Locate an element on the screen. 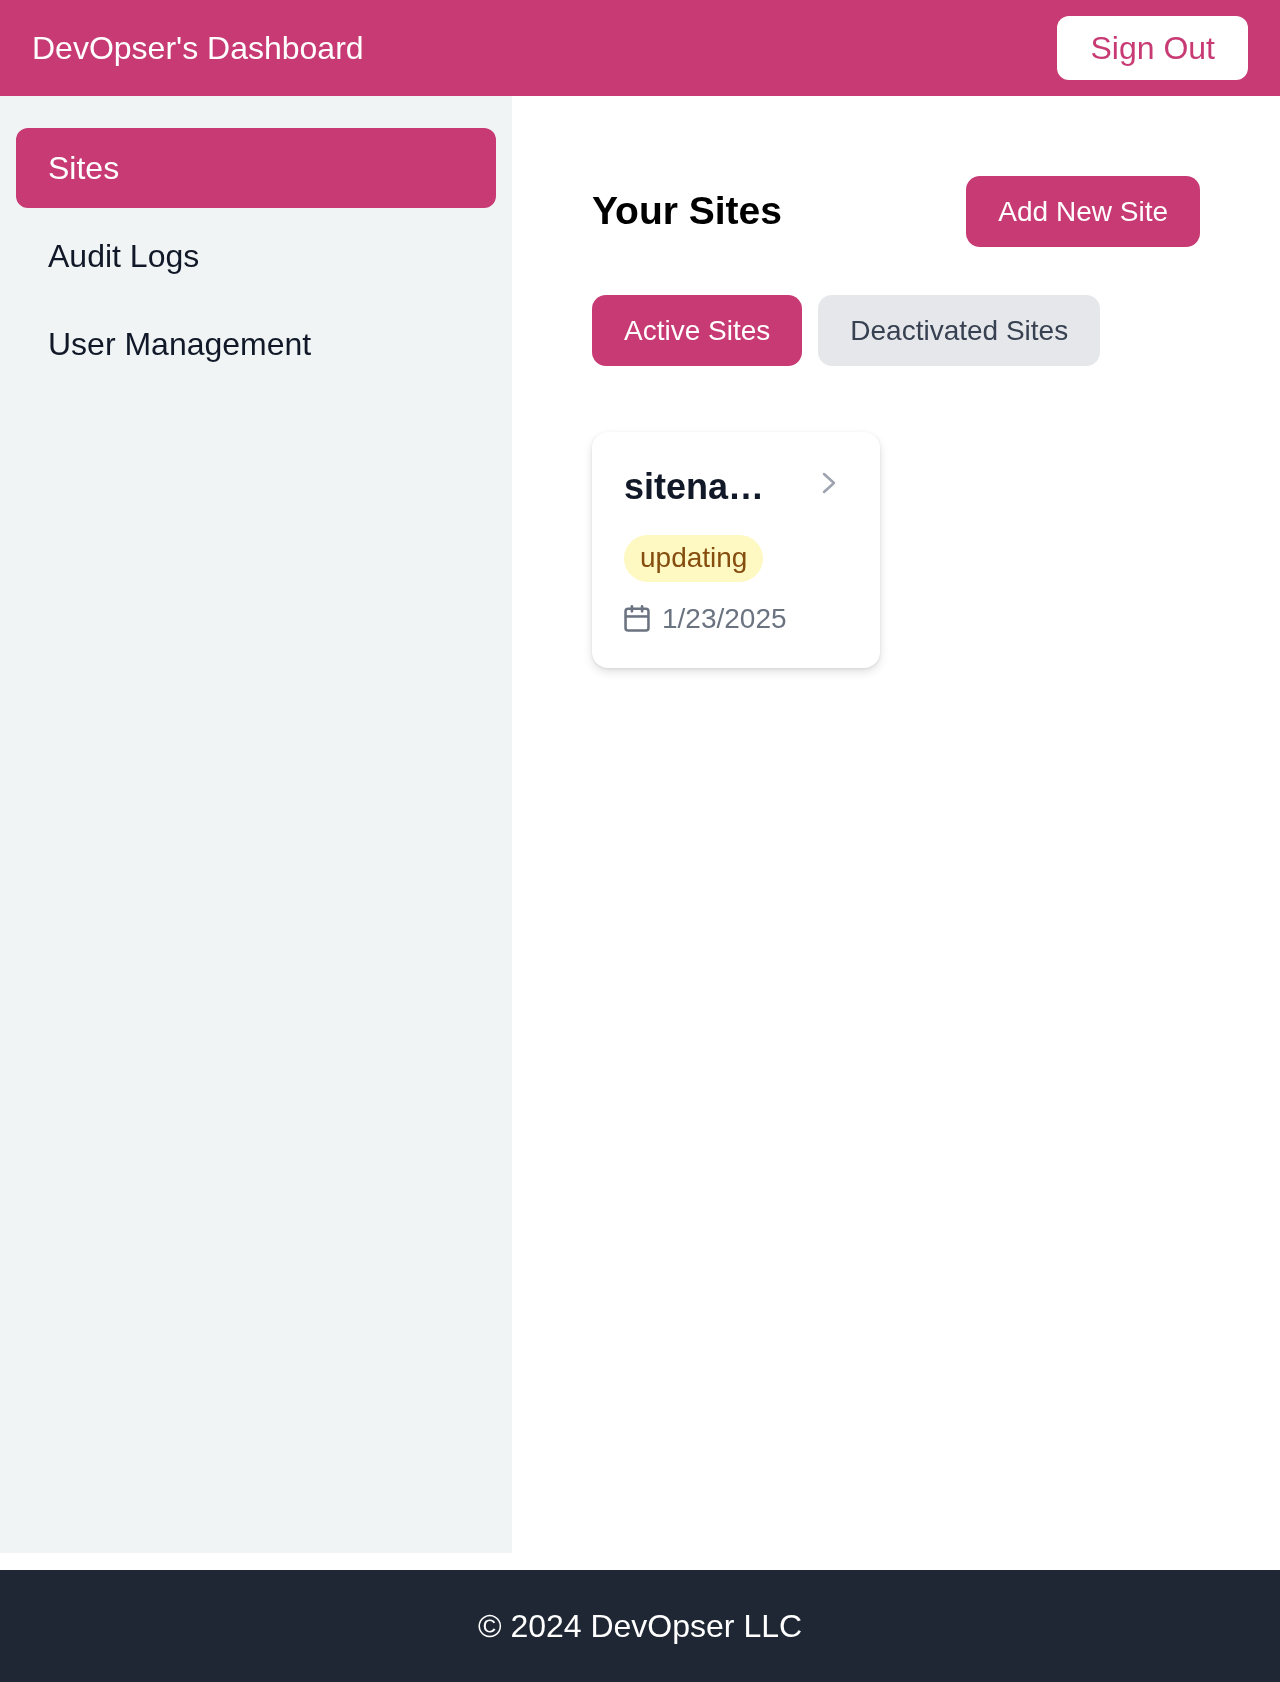 The image size is (1280, 1682). page-heading: Your Sites is located at coordinates (687, 211).